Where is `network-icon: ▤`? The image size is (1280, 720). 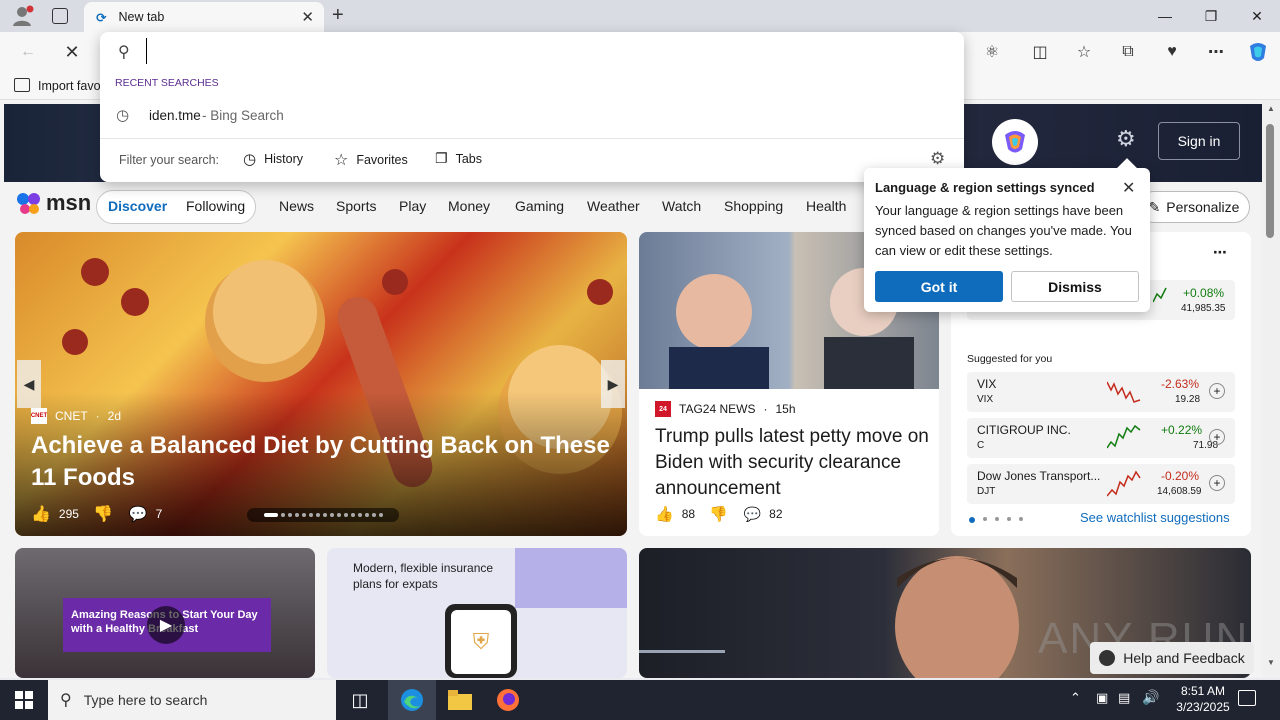 network-icon: ▤ is located at coordinates (1124, 698).